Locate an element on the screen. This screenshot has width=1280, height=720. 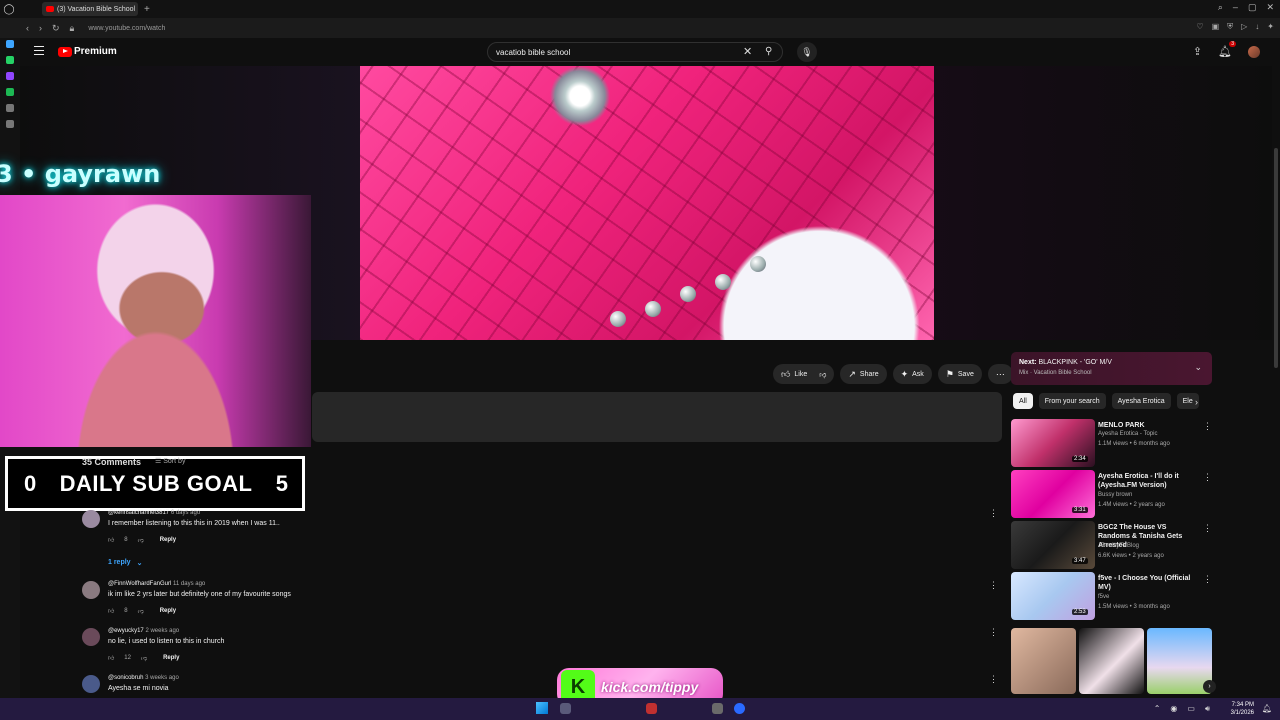
tray-chevron-icon: ⌃ is located at coordinates (1157, 709).